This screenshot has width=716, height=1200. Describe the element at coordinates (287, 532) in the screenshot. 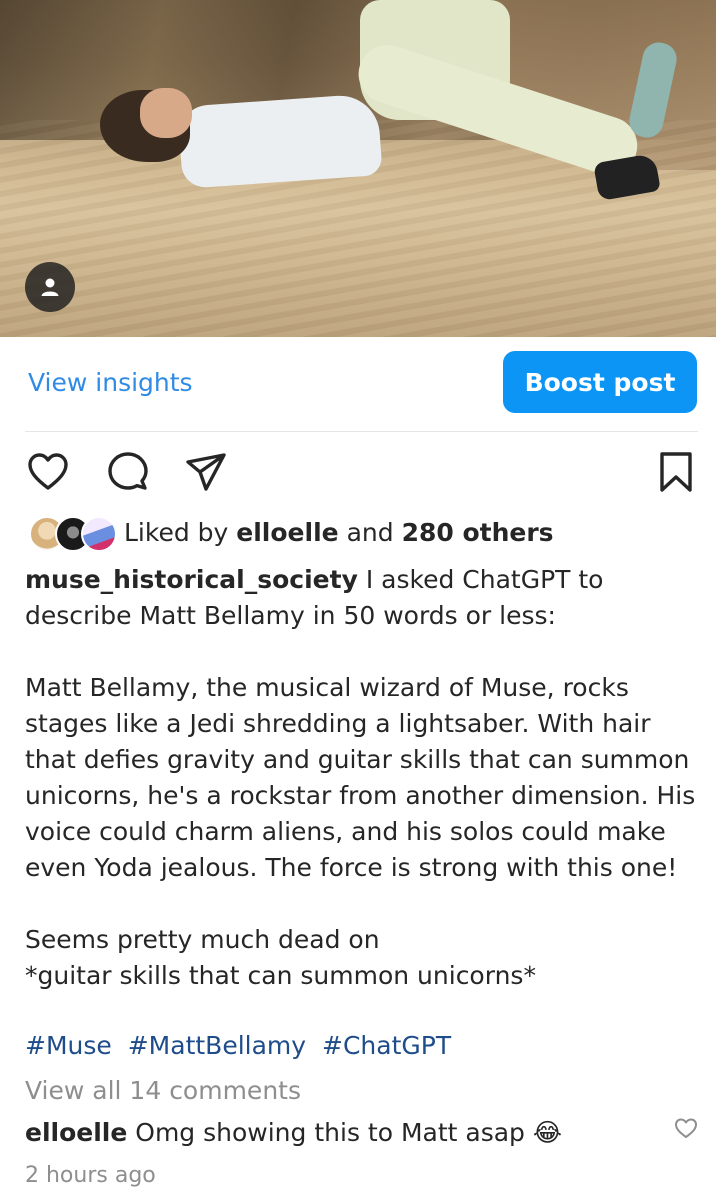

I see `liker-username: elloelle` at that location.